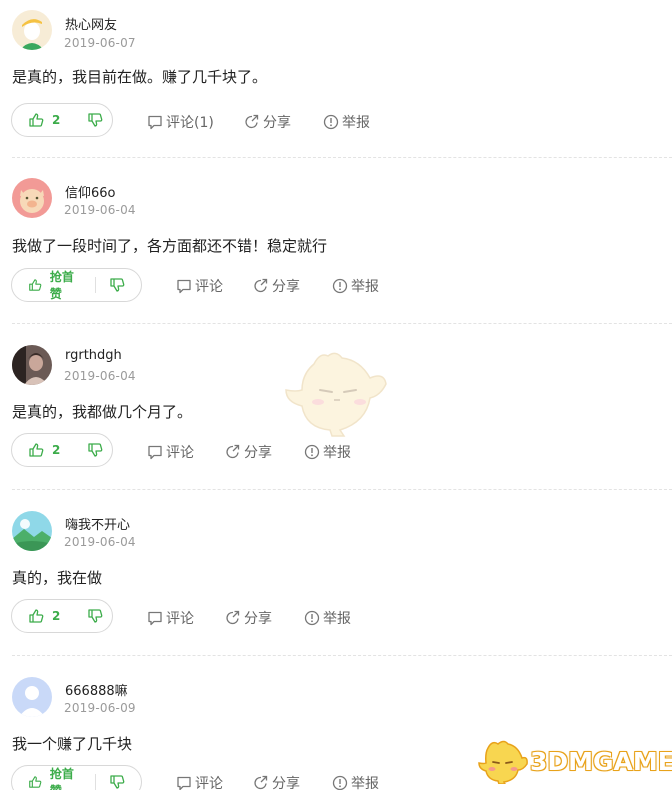  I want to click on avatar-photo-icon, so click(32, 365).